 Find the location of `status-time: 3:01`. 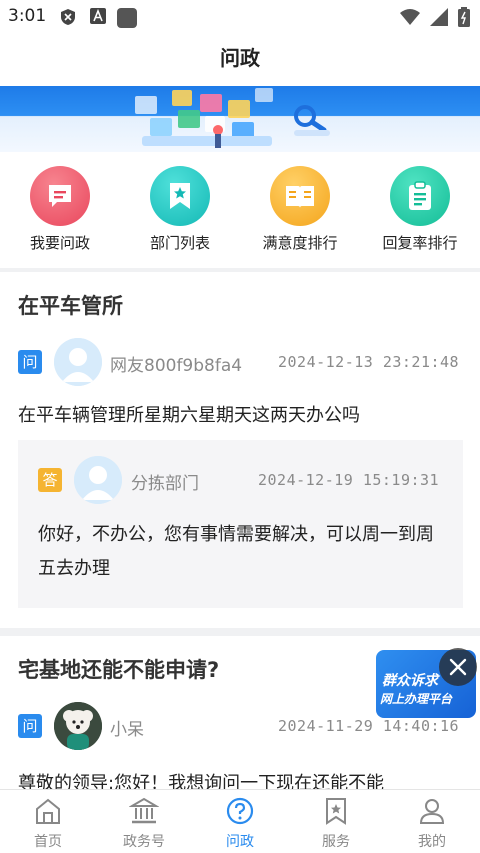

status-time: 3:01 is located at coordinates (27, 16).